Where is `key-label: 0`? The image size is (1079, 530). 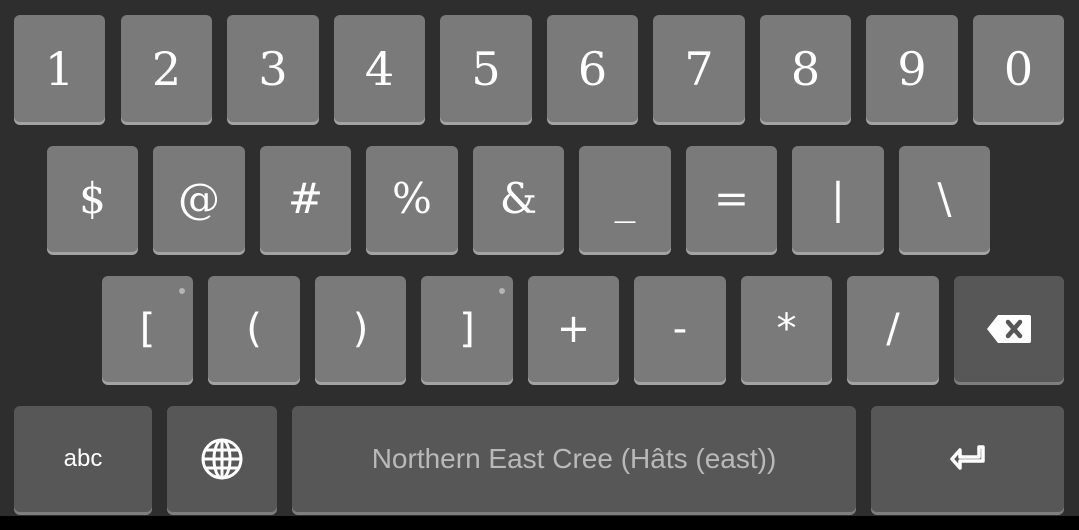
key-label: 0 is located at coordinates (1018, 68).